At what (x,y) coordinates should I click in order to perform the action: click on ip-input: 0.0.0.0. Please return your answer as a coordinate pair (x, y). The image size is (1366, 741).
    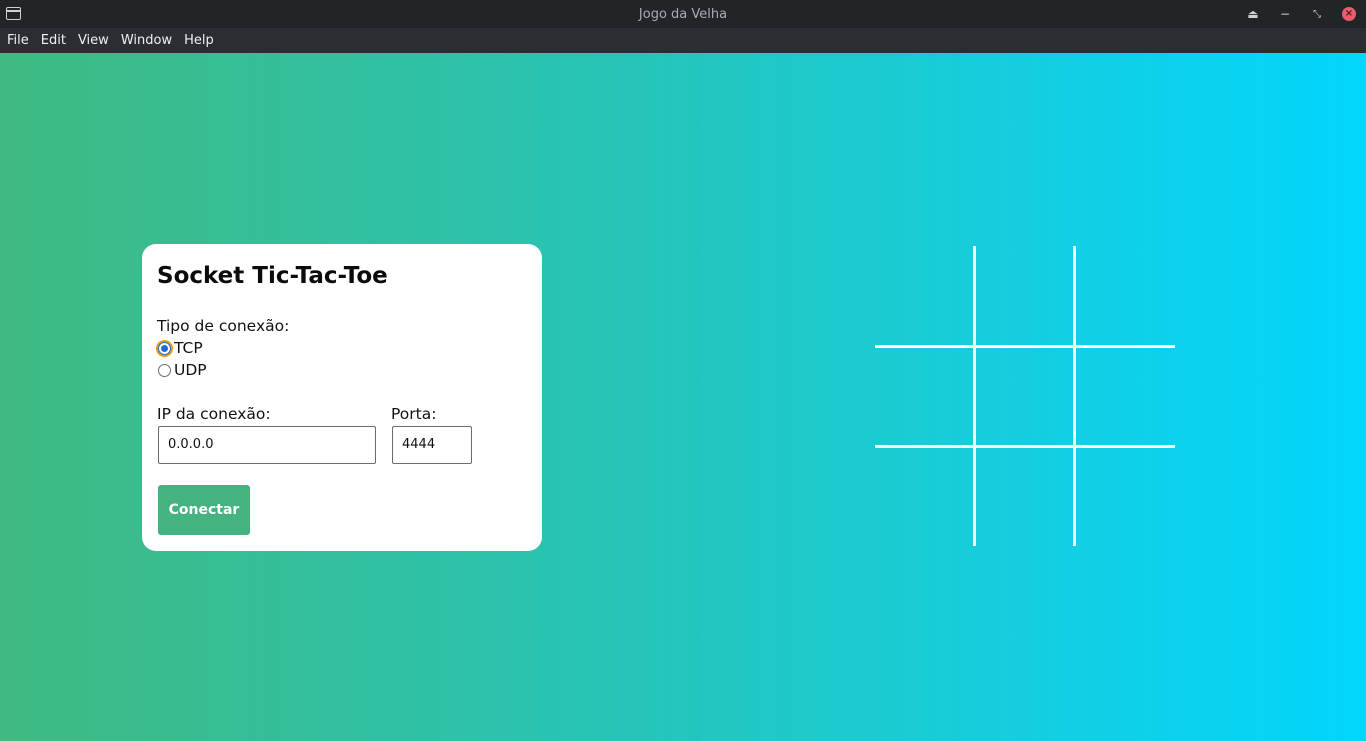
    Looking at the image, I should click on (267, 445).